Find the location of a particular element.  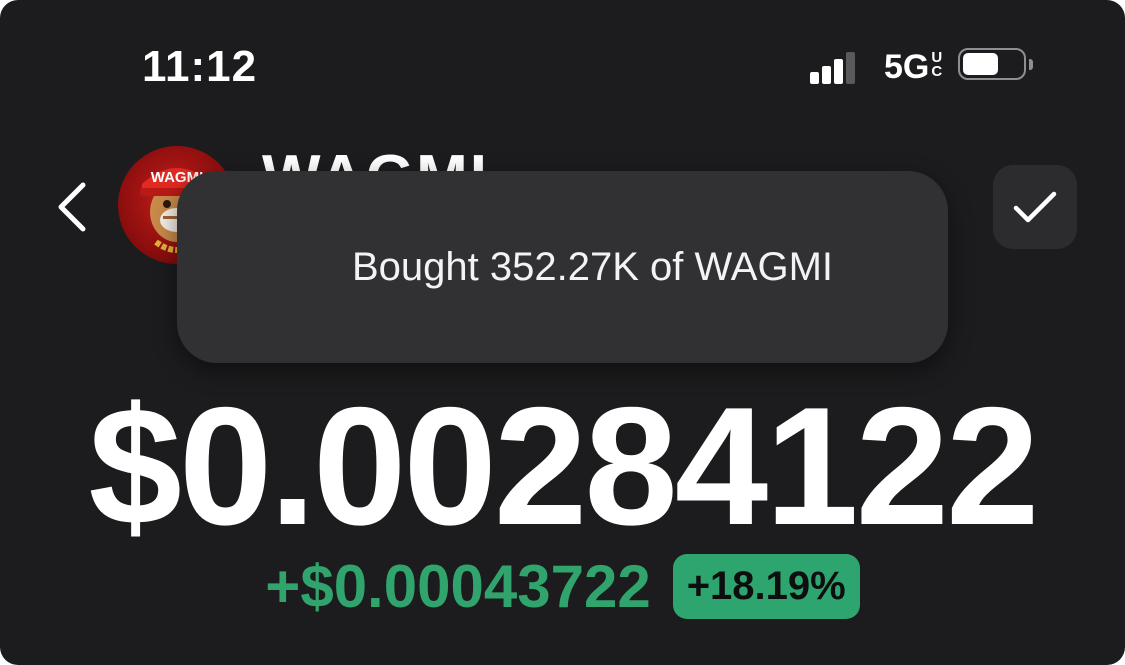

network-label: 5G is located at coordinates (907, 67).